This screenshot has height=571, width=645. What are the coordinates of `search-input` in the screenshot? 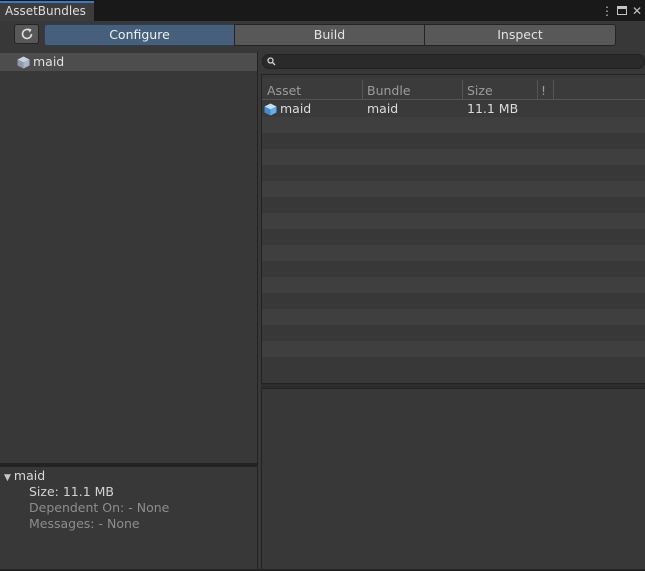 It's located at (453, 61).